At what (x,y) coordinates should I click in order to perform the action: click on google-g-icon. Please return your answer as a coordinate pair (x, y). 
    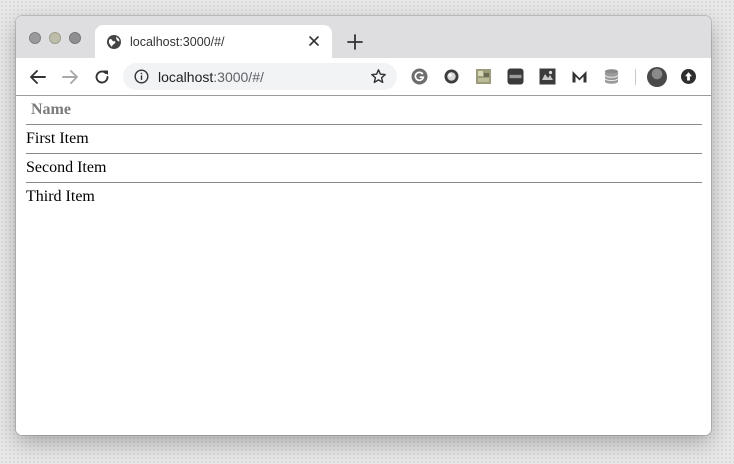
    Looking at the image, I should click on (419, 76).